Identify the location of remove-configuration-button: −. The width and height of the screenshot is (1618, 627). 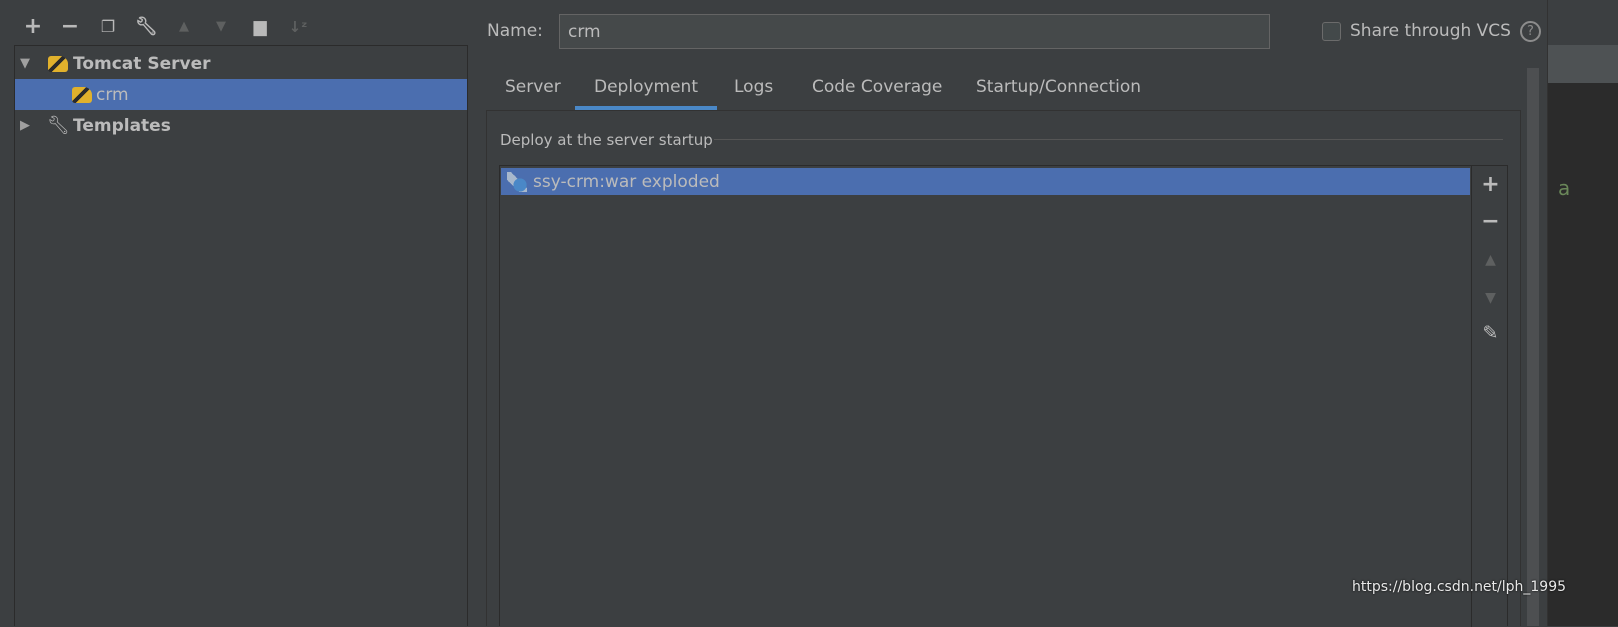
(70, 27).